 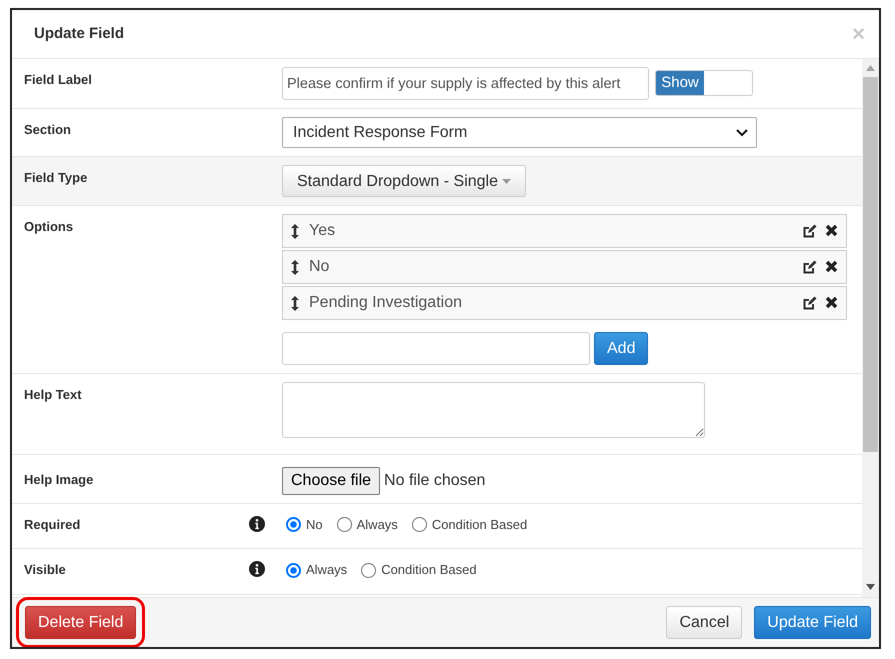 I want to click on chevron-down-icon, so click(x=742, y=132).